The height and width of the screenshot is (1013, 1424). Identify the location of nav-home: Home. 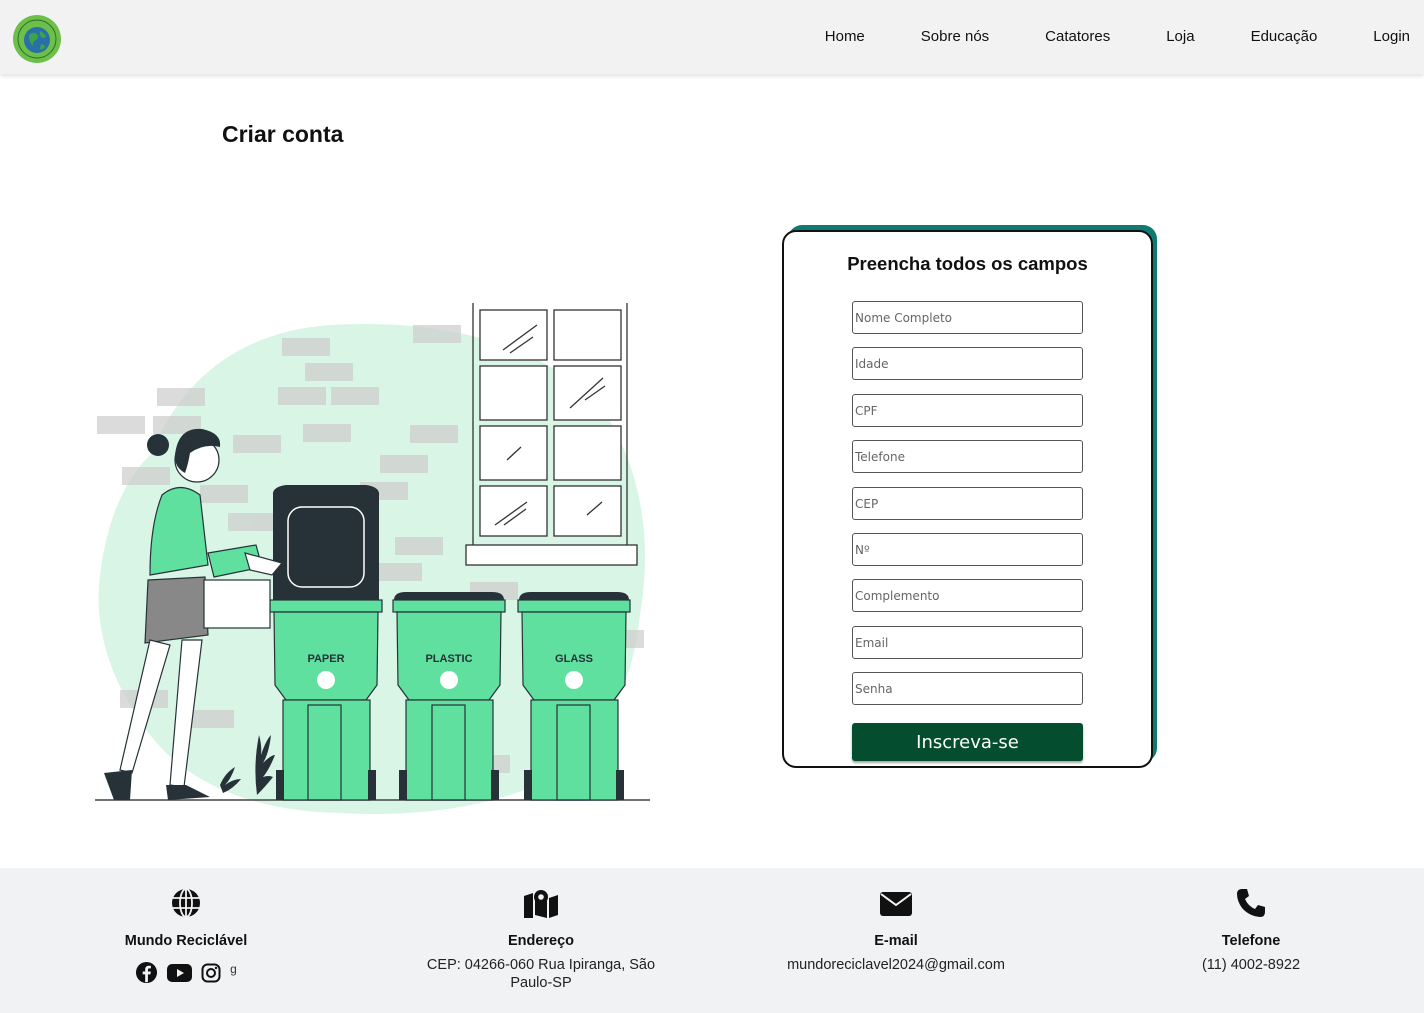
(845, 36).